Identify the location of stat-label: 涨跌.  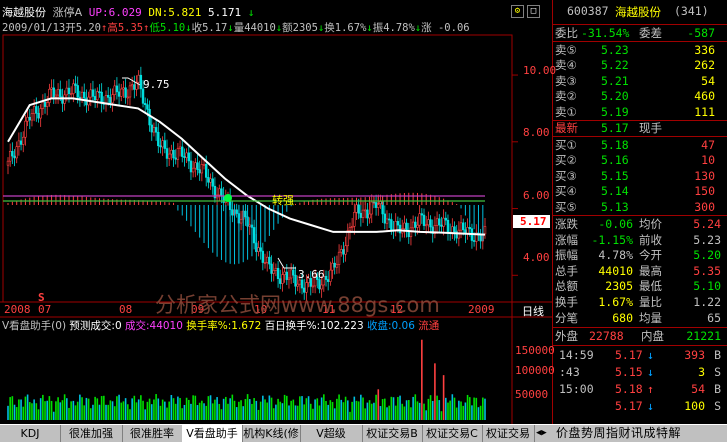
(566, 224).